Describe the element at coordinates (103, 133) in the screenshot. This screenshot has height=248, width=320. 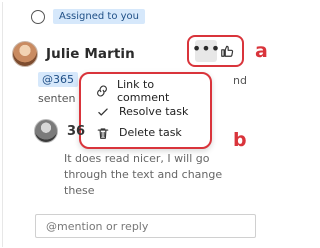
I see `trash-icon` at that location.